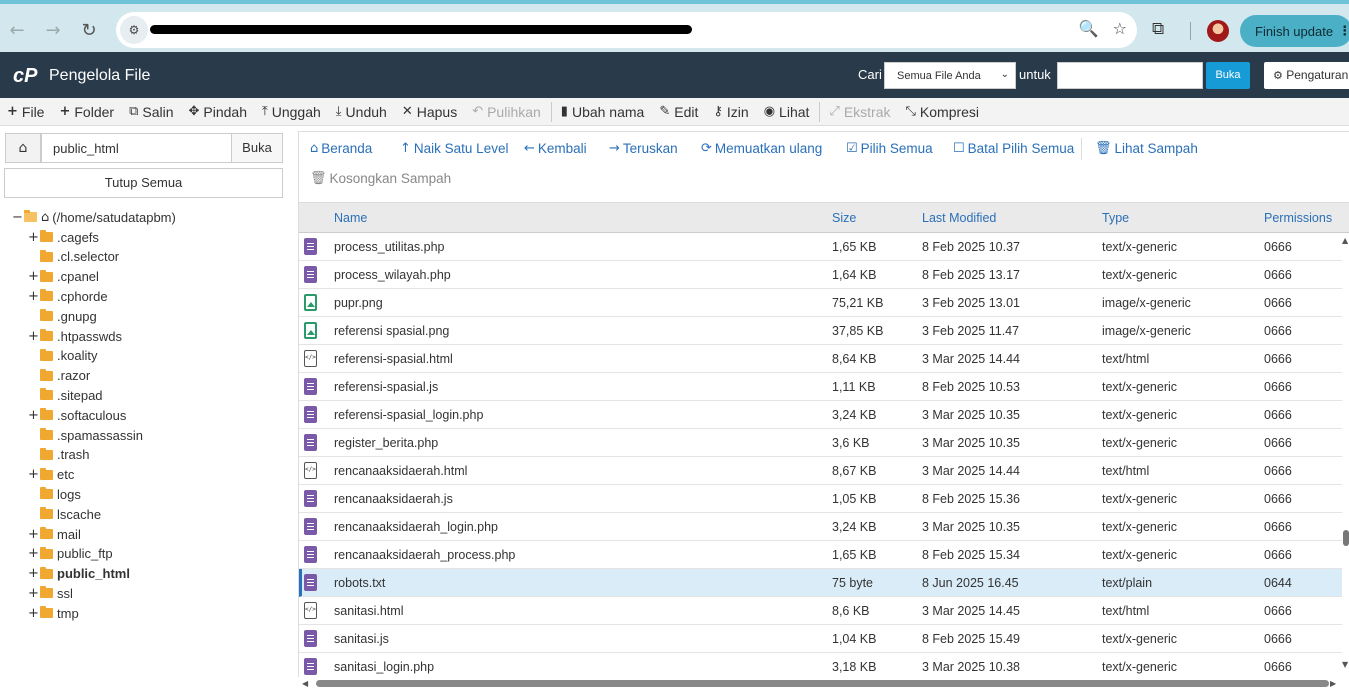 The image size is (1349, 690). Describe the element at coordinates (68, 296) in the screenshot. I see `tree-item: + .cphorde` at that location.